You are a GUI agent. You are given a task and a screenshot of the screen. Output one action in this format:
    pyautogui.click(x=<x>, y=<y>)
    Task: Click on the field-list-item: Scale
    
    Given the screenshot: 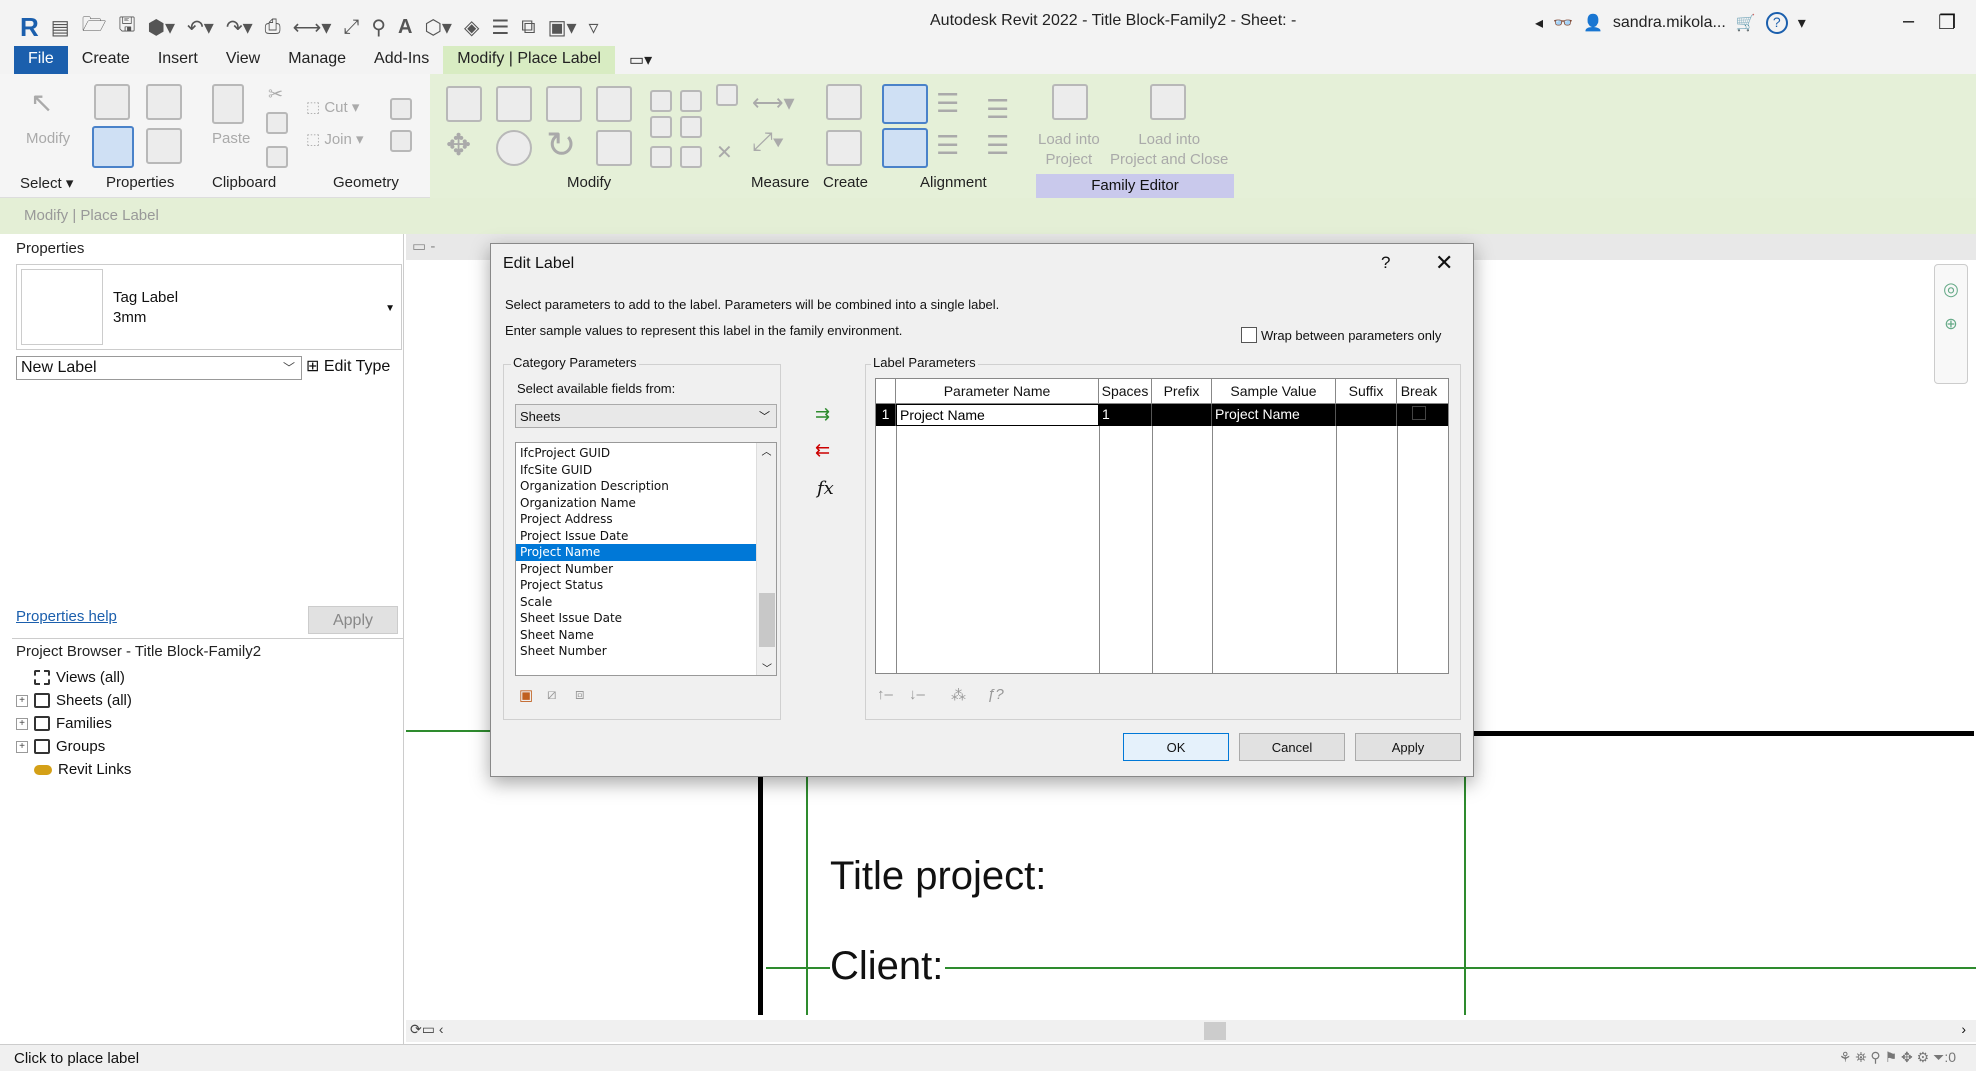 What is the action you would take?
    pyautogui.click(x=646, y=602)
    